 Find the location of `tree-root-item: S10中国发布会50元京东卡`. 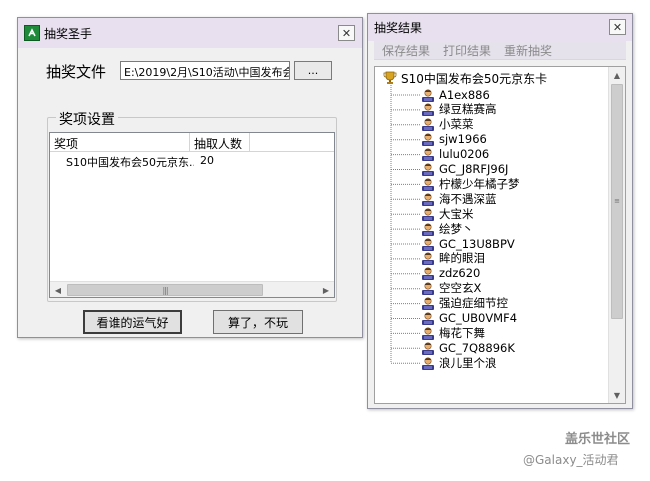

tree-root-item: S10中国发布会50元京东卡 is located at coordinates (465, 78).